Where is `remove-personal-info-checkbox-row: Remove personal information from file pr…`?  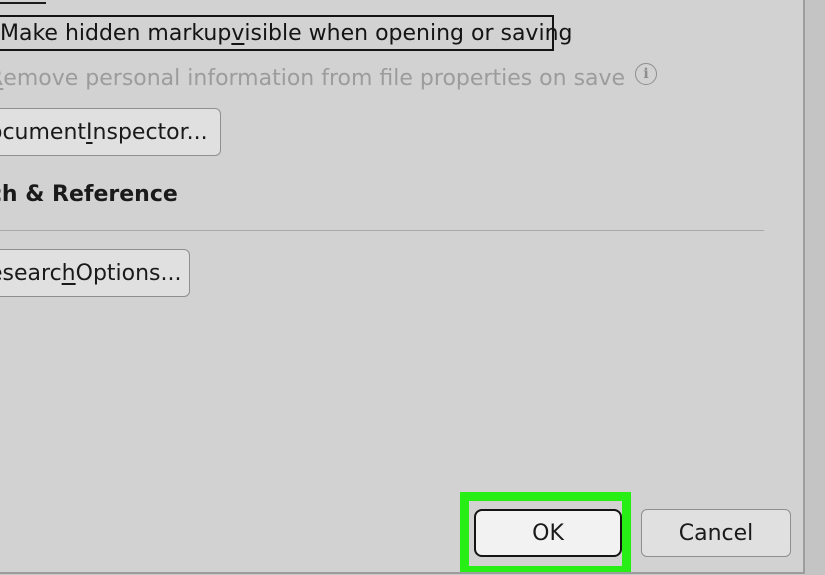 remove-personal-info-checkbox-row: Remove personal information from file pr… is located at coordinates (329, 78).